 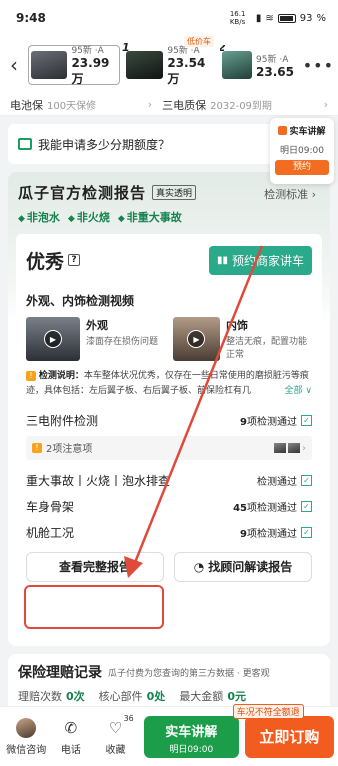 What do you see at coordinates (184, 105) in the screenshot?
I see `tri-warranty-label: 三电质保` at bounding box center [184, 105].